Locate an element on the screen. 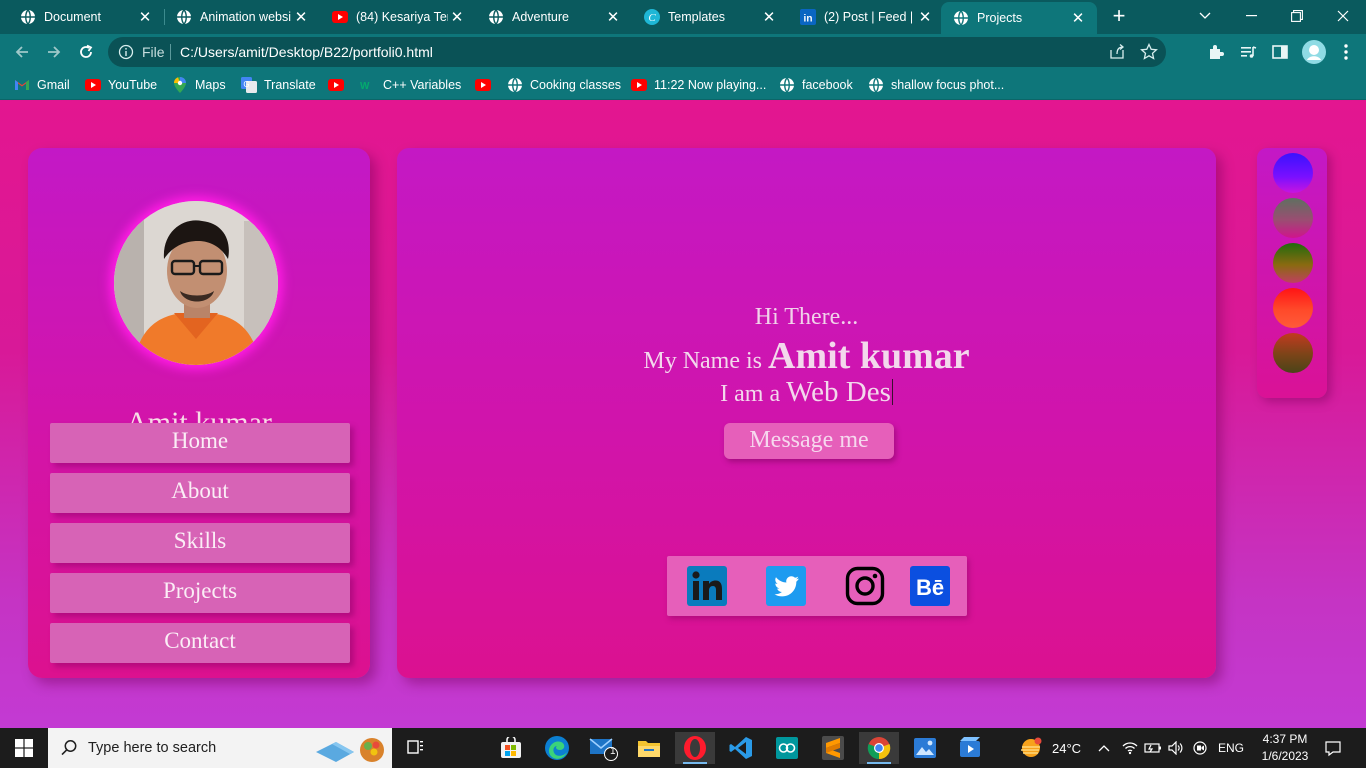 The image size is (1366, 768). nav-projects: Projects is located at coordinates (200, 593).